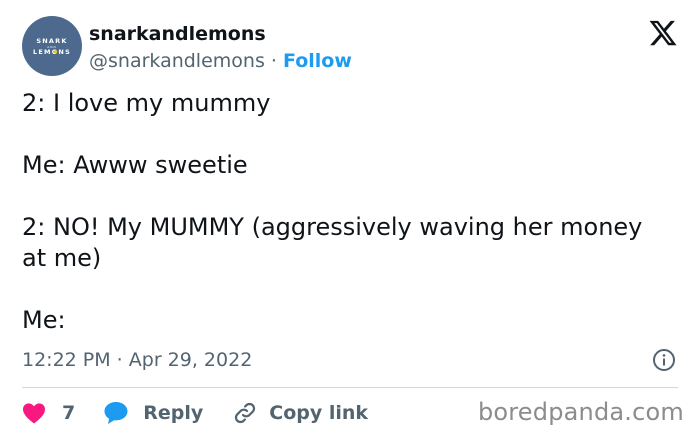 The width and height of the screenshot is (700, 440). Describe the element at coordinates (177, 61) in the screenshot. I see `author-handle: @snarkandlemons` at that location.